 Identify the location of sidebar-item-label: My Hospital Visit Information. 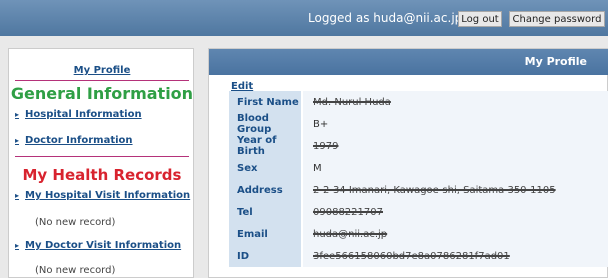
(108, 195).